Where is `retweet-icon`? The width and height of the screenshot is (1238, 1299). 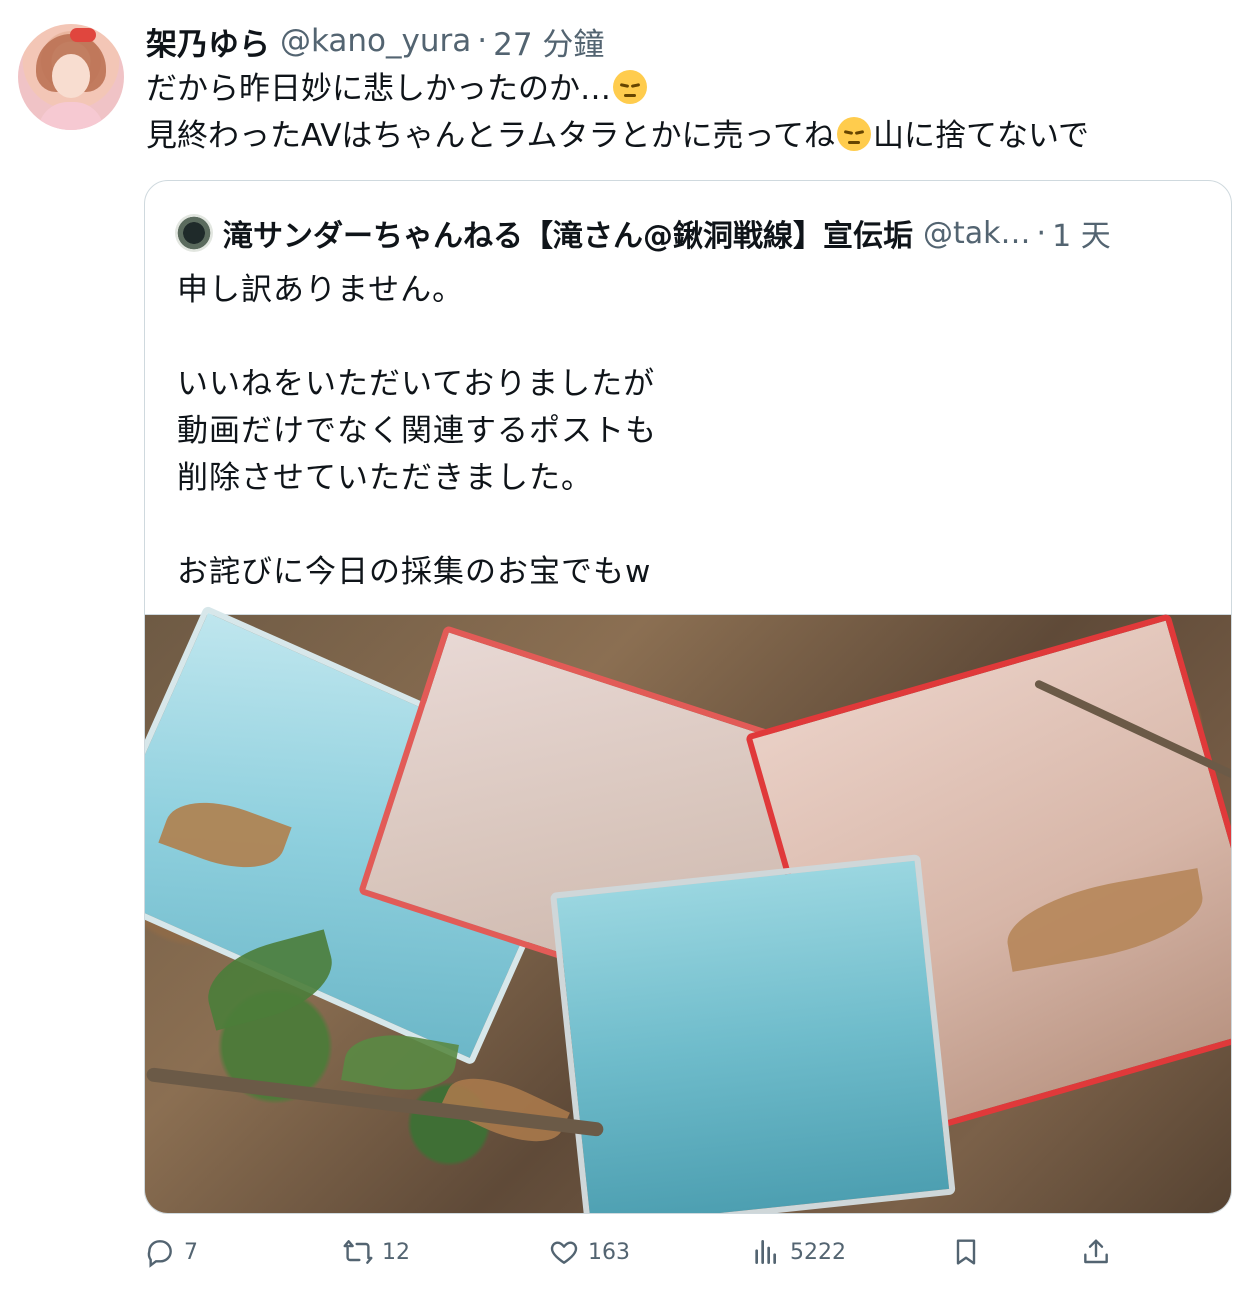
retweet-icon is located at coordinates (358, 1252).